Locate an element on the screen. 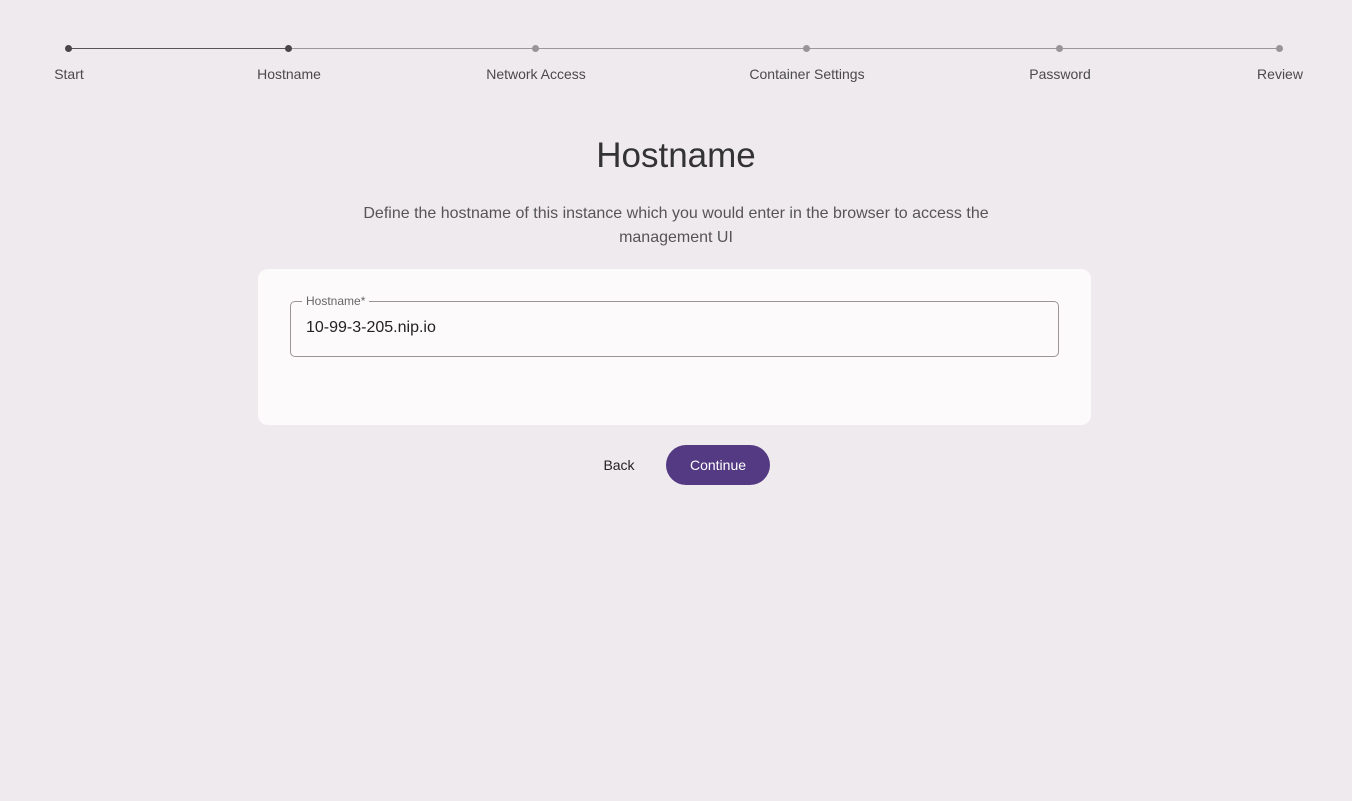 The image size is (1352, 801). hostname-card: Hostname* is located at coordinates (674, 347).